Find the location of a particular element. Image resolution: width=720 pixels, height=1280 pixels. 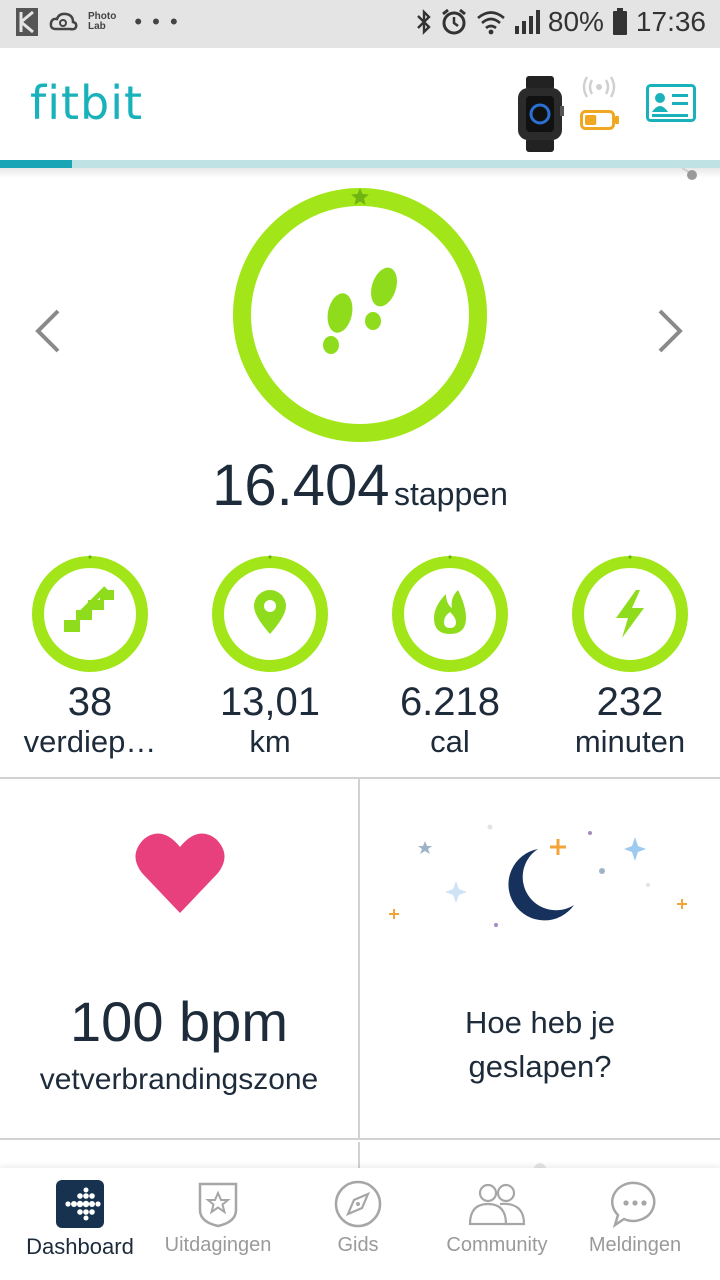

device-battery-icon is located at coordinates (599, 120).